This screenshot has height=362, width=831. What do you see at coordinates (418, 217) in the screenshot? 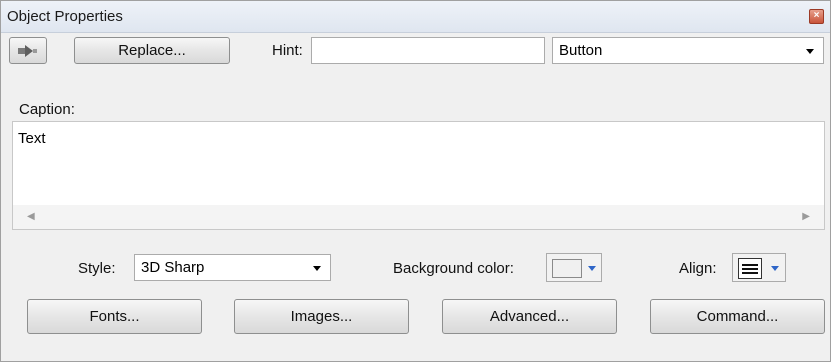
I see `horizontal-scrollbar: ◀ ▶` at bounding box center [418, 217].